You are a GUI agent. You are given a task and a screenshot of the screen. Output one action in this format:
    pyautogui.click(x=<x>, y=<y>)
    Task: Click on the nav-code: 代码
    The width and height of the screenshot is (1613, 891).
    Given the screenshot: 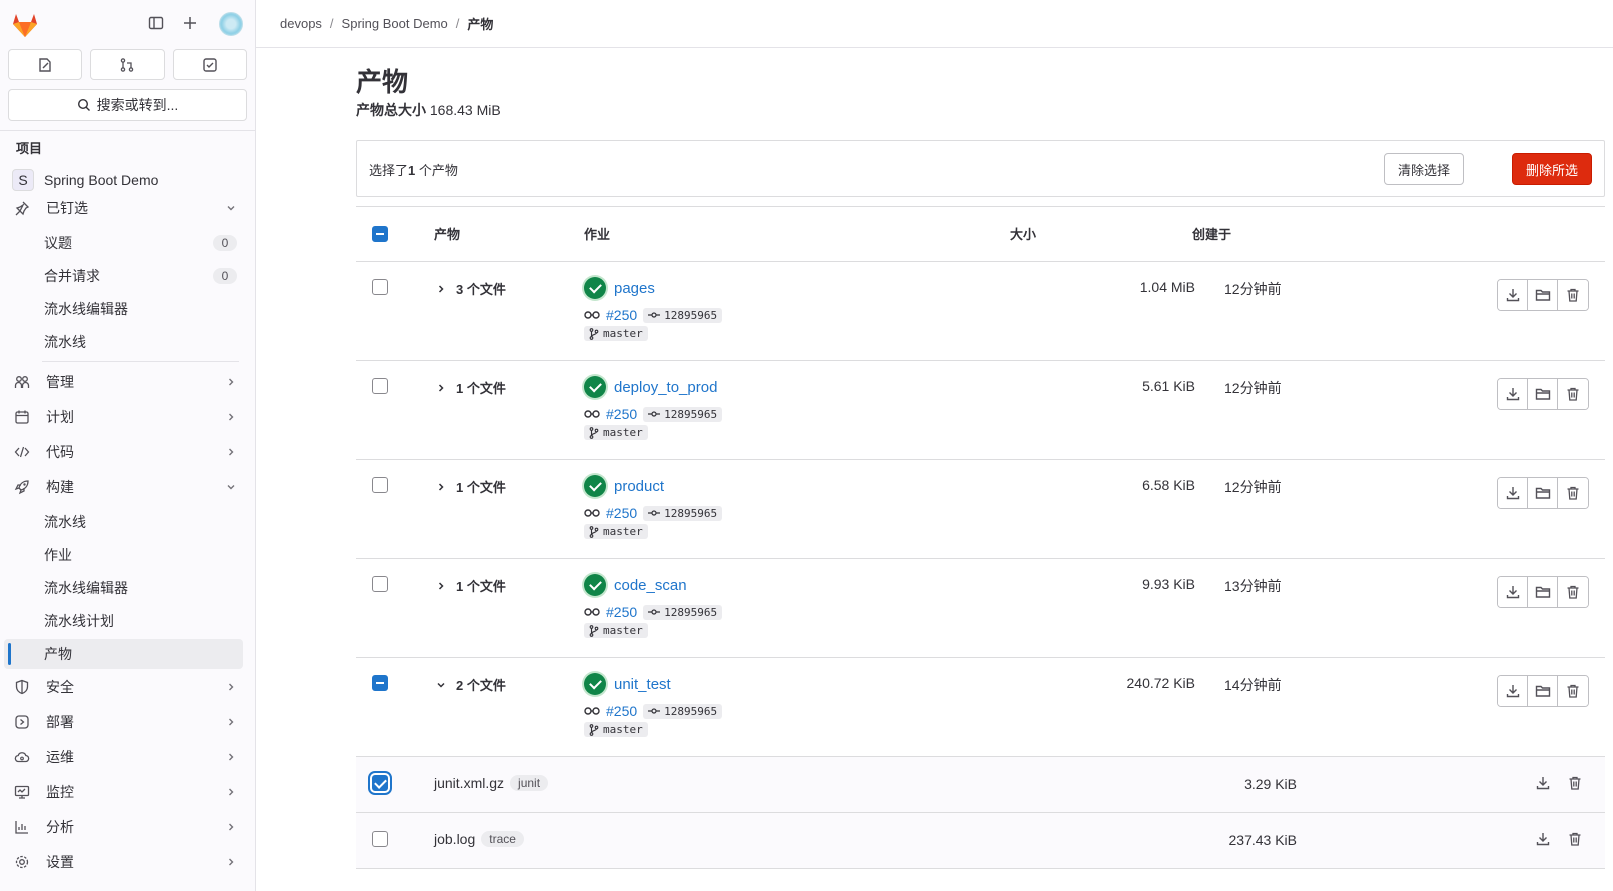 What is the action you would take?
    pyautogui.click(x=123, y=452)
    